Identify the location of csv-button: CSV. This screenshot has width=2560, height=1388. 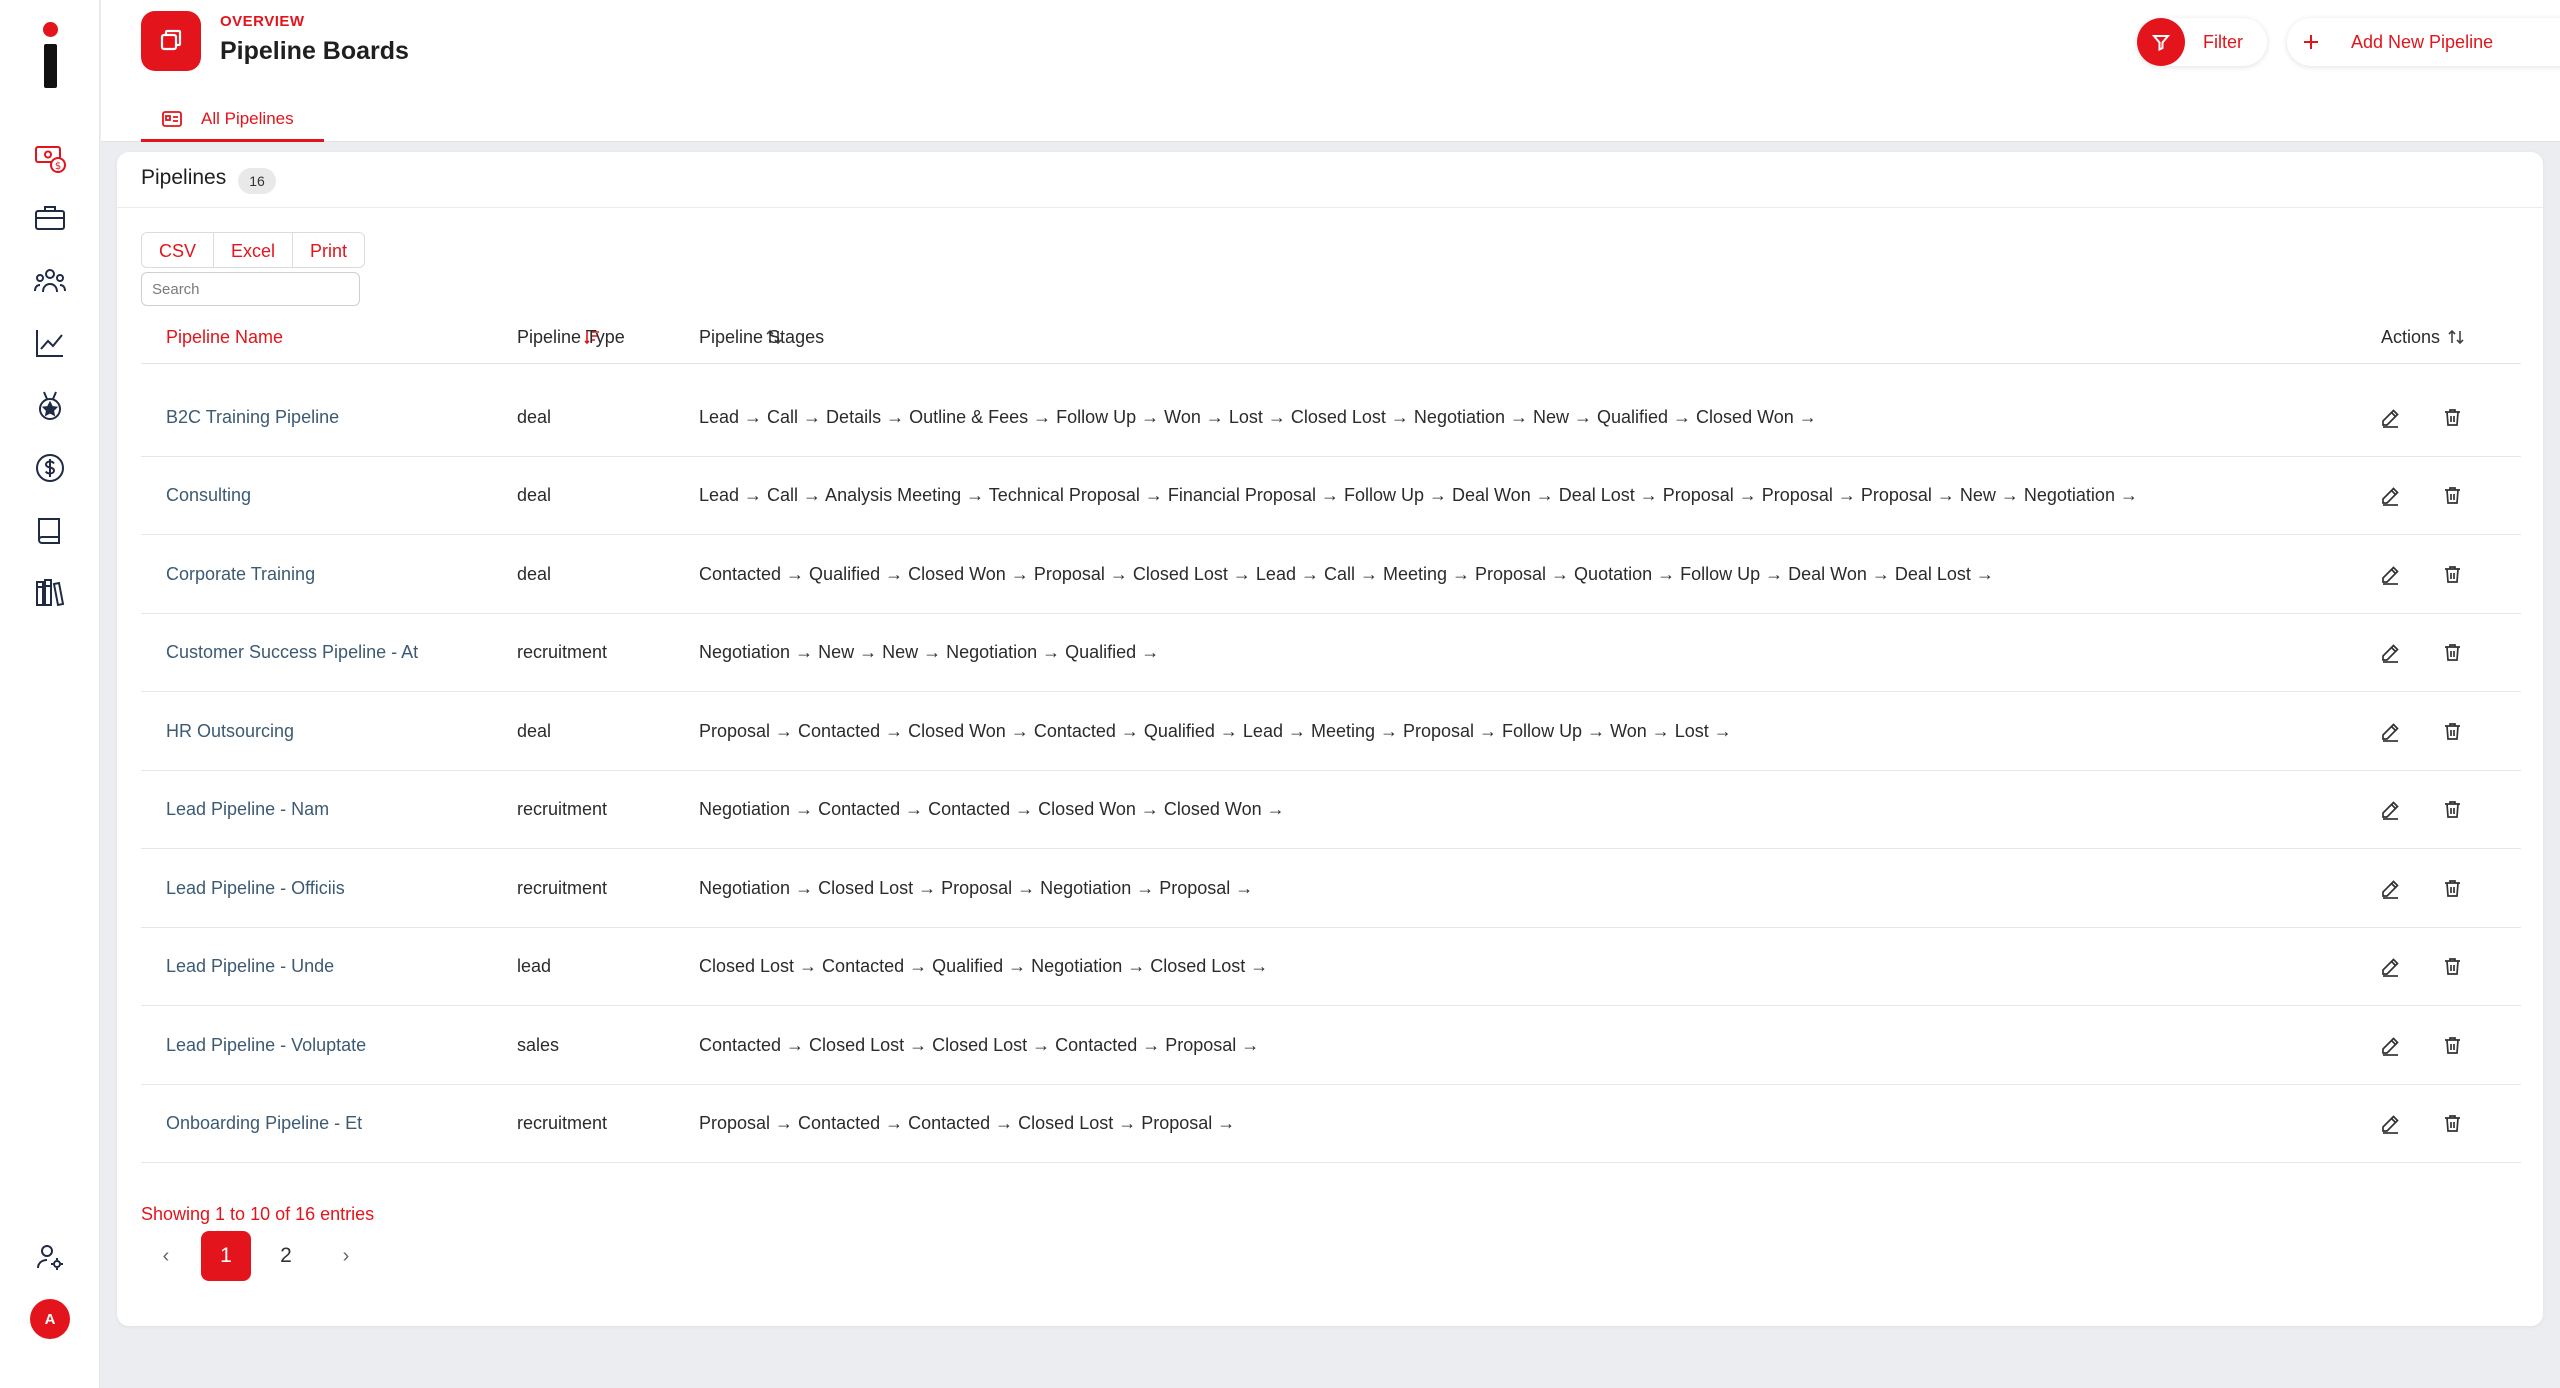
(178, 250).